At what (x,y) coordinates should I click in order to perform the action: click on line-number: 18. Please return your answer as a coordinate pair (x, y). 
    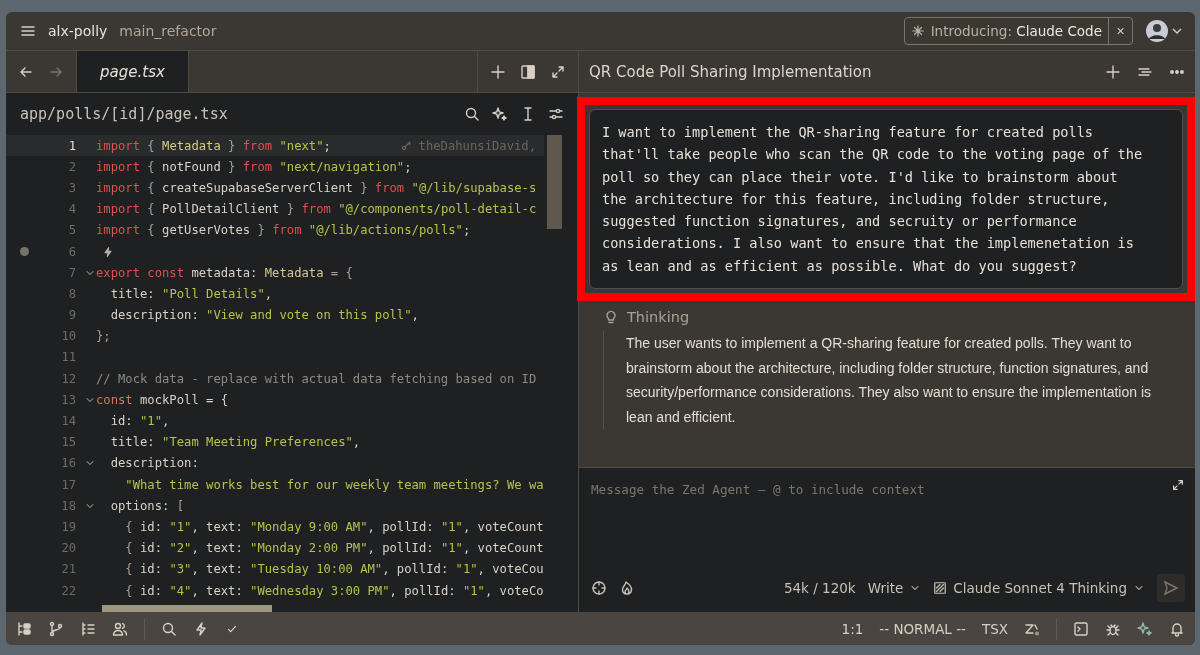
    Looking at the image, I should click on (68, 505).